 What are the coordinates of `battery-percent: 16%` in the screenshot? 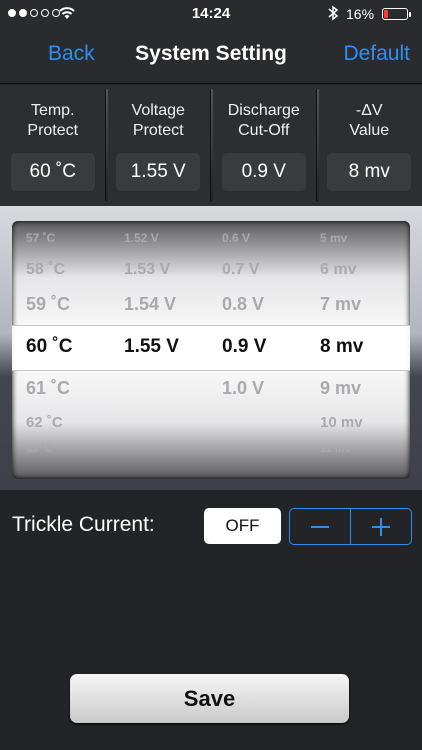 It's located at (360, 14).